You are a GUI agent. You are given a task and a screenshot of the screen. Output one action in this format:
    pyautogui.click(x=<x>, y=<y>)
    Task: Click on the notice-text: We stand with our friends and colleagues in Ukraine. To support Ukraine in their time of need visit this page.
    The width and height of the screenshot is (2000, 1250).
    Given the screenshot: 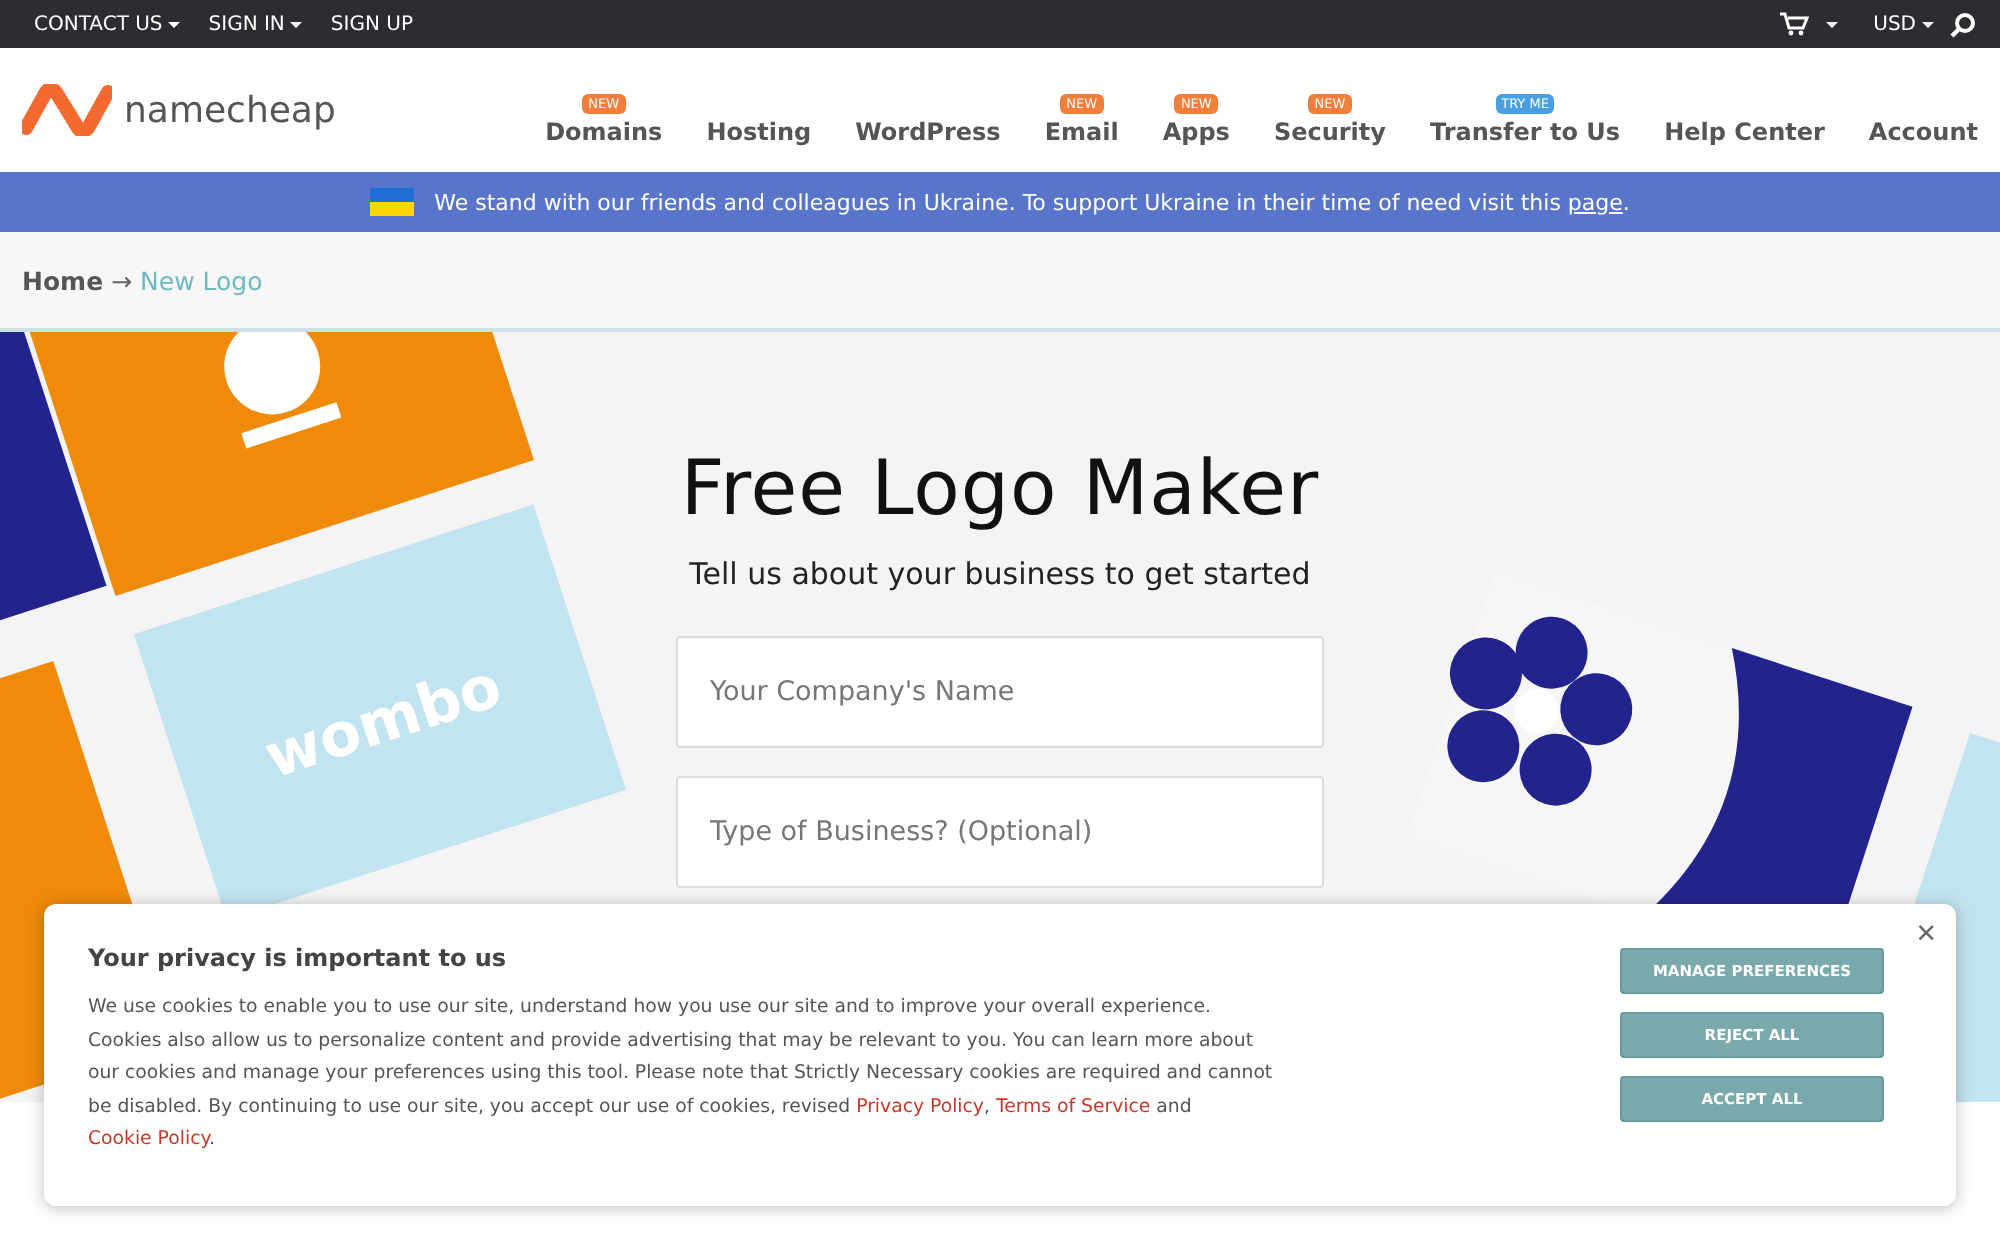 What is the action you would take?
    pyautogui.click(x=1032, y=202)
    